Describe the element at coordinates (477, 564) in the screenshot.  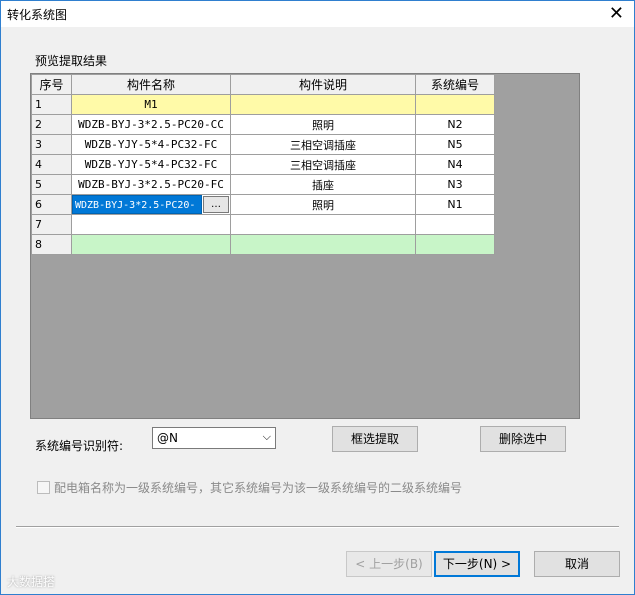
I see `next-button: 下一步(N) >` at that location.